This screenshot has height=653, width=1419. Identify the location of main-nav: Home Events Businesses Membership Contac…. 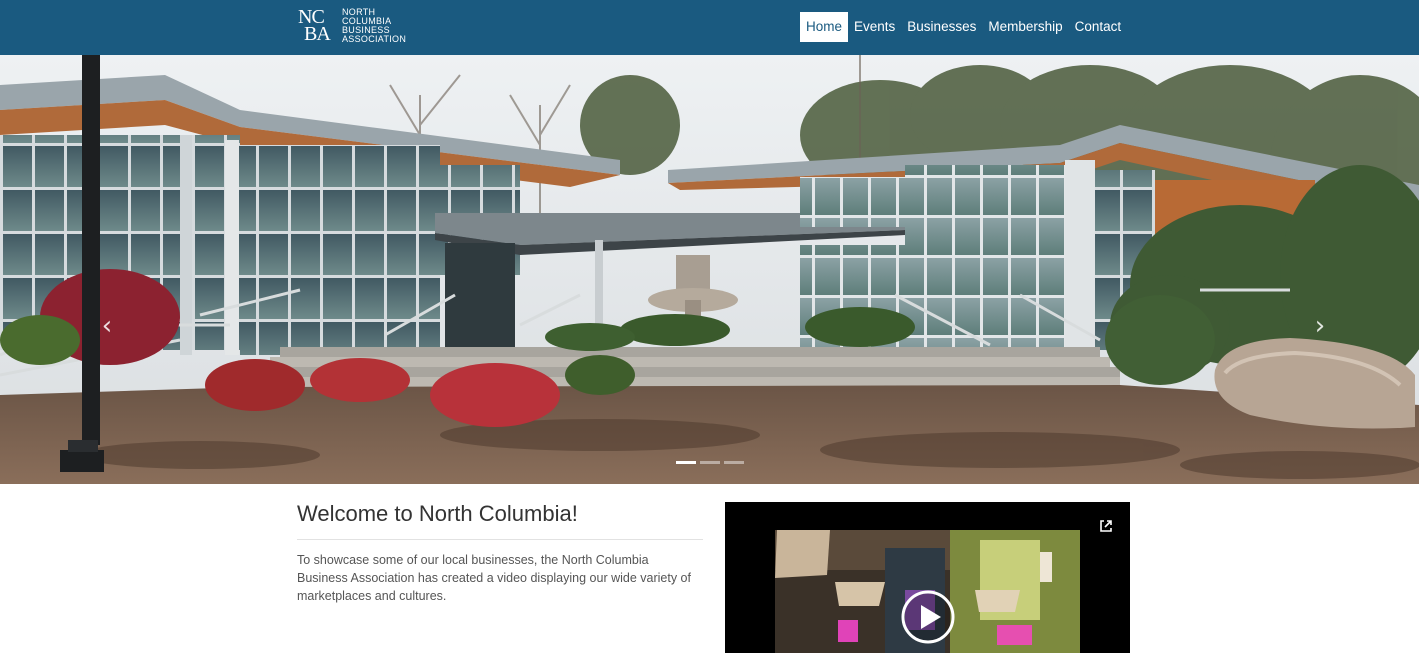
(963, 27).